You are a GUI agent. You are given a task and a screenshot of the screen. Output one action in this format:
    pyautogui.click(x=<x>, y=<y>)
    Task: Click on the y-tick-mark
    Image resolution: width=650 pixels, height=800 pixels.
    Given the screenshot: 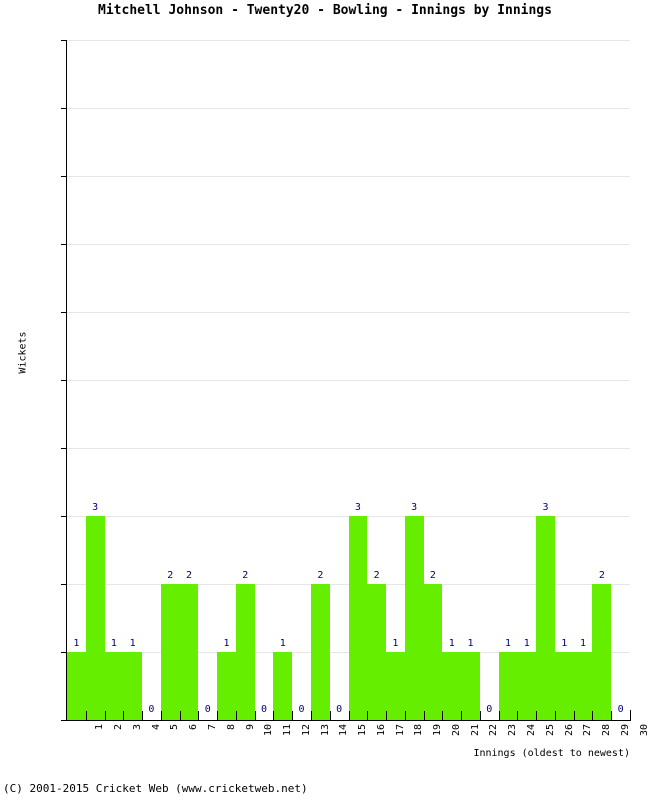 What is the action you would take?
    pyautogui.click(x=64, y=720)
    